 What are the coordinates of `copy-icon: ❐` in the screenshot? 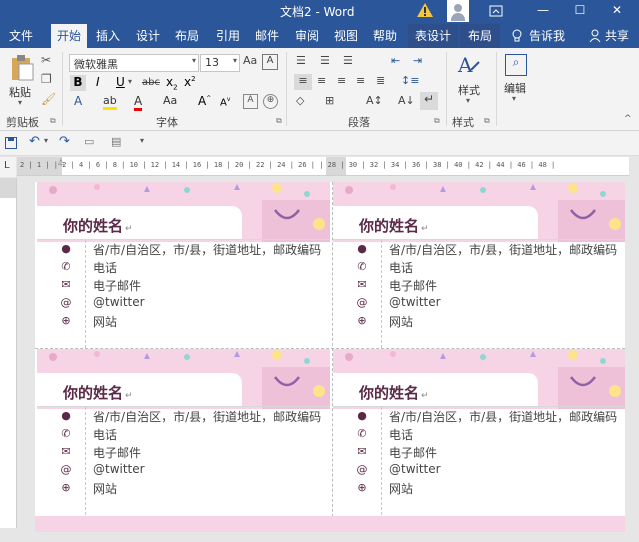 It's located at (46, 79).